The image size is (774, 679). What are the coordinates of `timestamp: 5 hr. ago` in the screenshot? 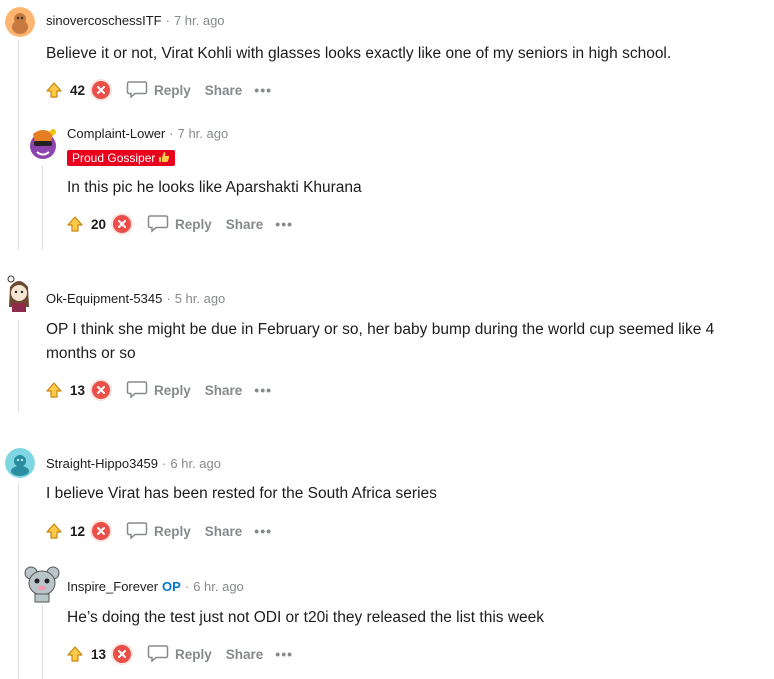 It's located at (200, 298).